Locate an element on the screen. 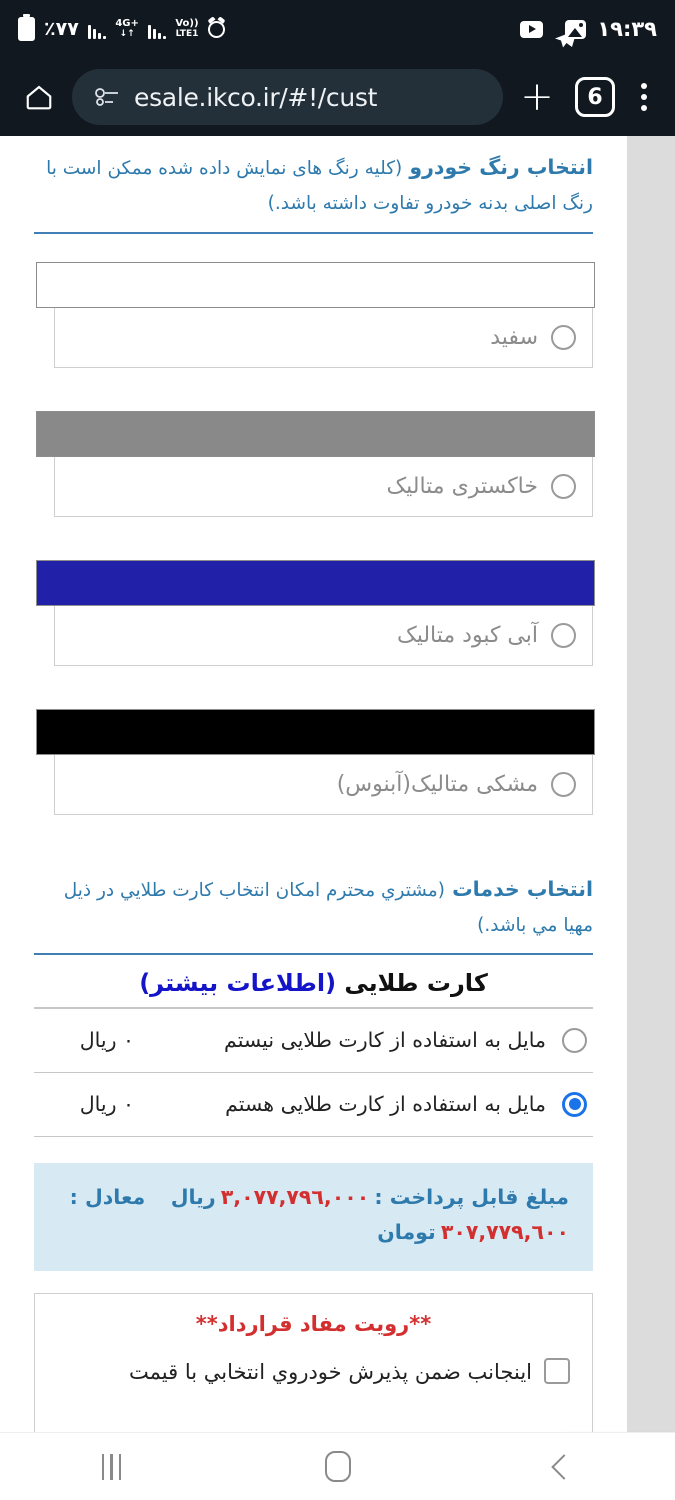 The image size is (675, 1500). color-option-label-row: خاکستری متالیک is located at coordinates (323, 486).